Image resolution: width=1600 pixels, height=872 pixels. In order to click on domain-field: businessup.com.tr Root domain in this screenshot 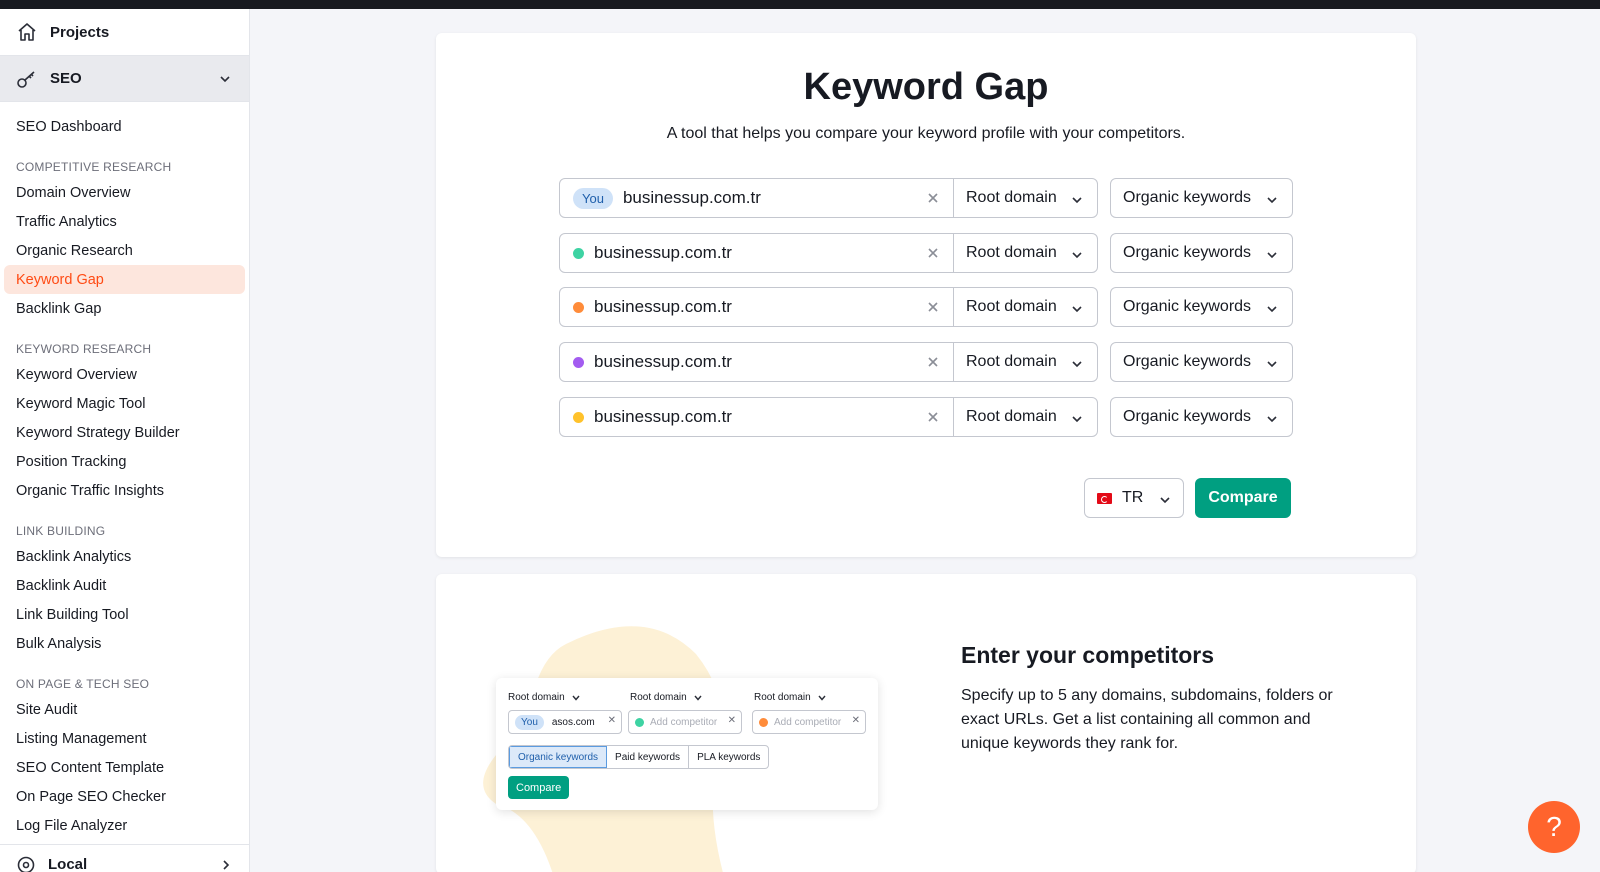, I will do `click(828, 362)`.